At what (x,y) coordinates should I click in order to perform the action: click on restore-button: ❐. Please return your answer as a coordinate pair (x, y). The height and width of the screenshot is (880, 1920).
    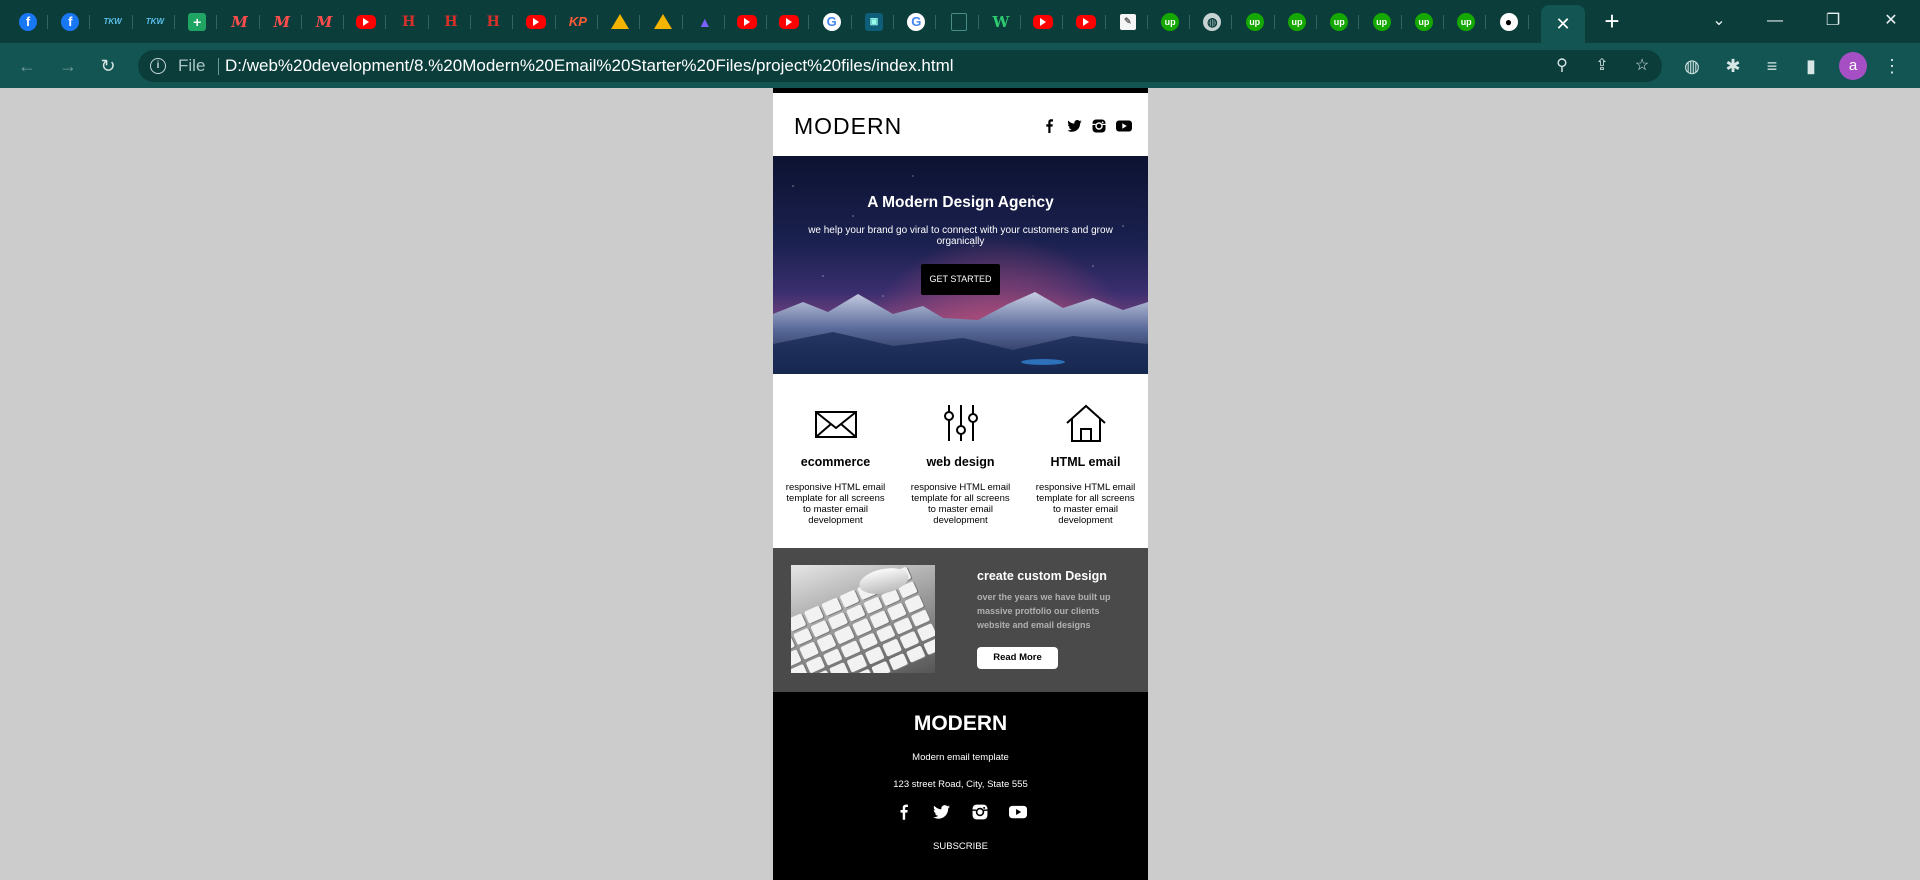
    Looking at the image, I should click on (1833, 21).